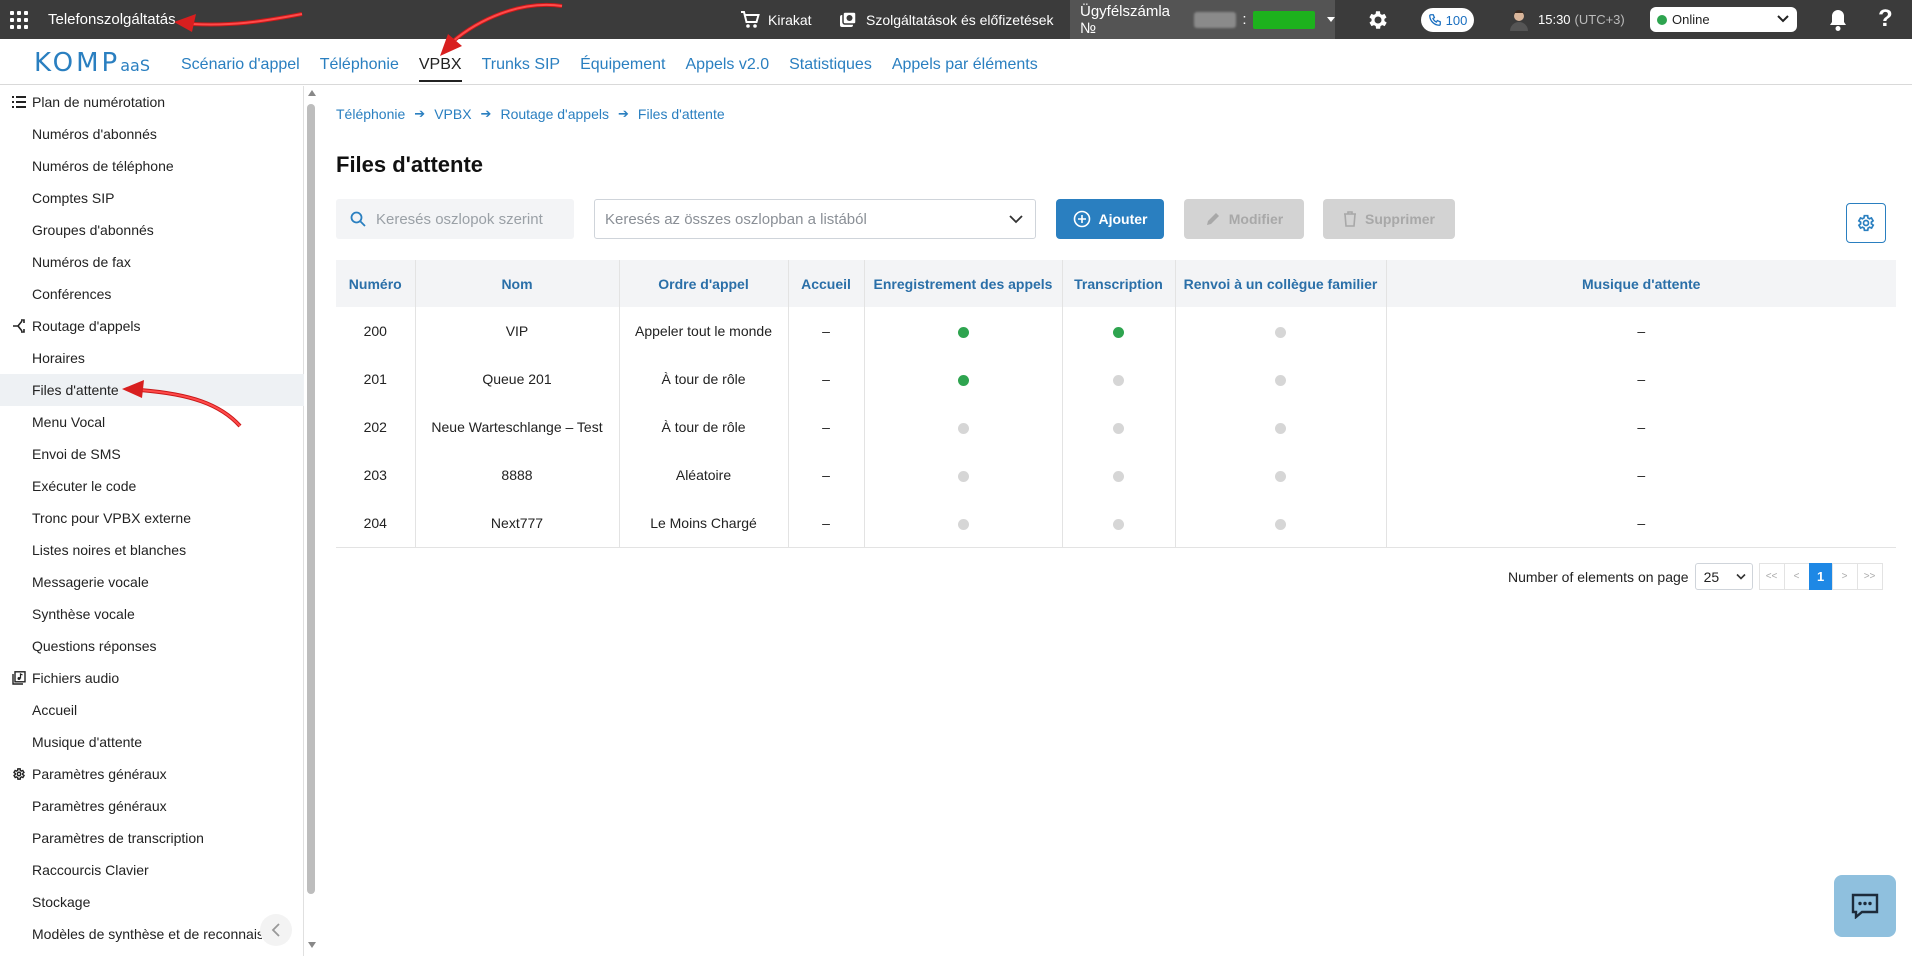  I want to click on help-question-icon: ?, so click(1885, 19).